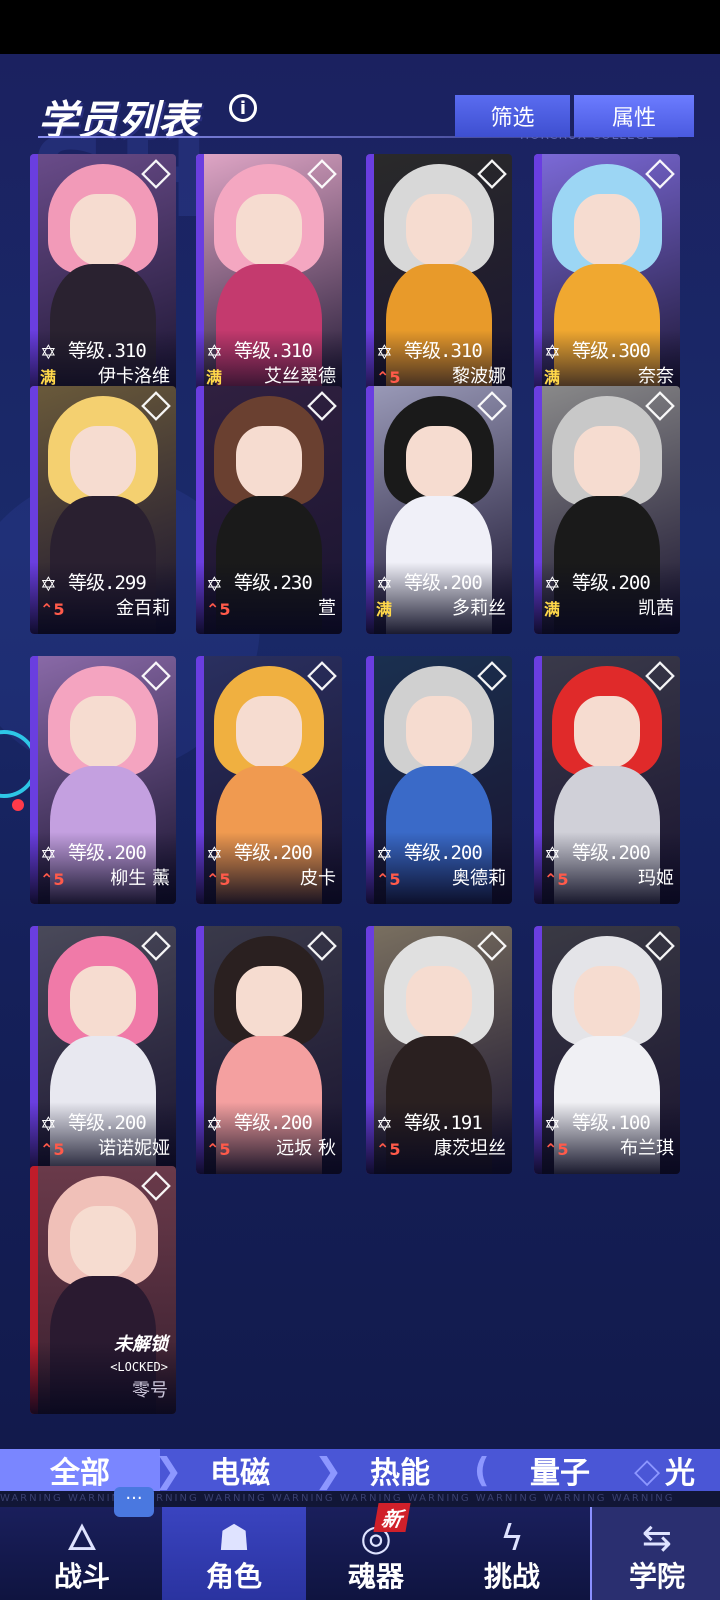  What do you see at coordinates (400, 1473) in the screenshot?
I see `filter-tab-label: 热能` at bounding box center [400, 1473].